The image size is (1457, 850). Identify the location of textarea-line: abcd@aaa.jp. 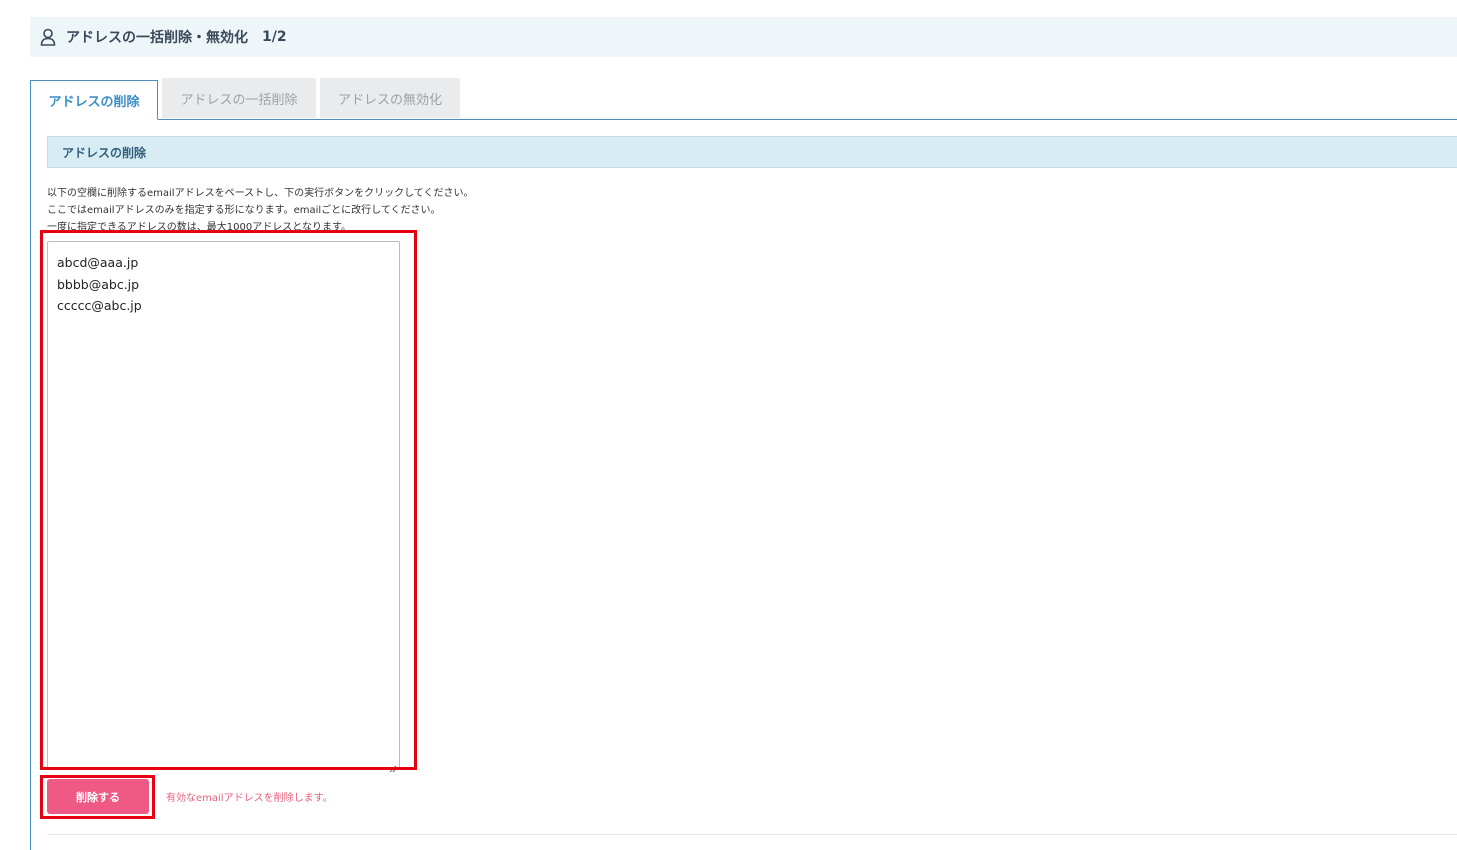
(98, 262).